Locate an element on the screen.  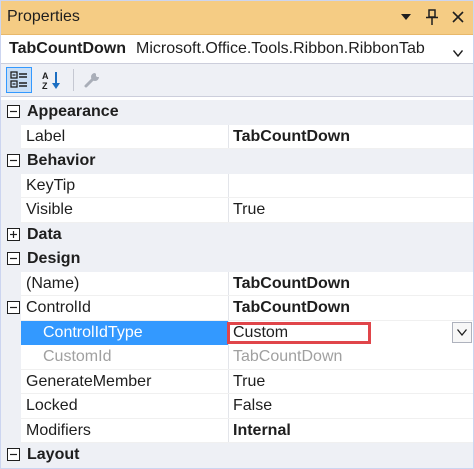
expand-icon is located at coordinates (13, 234).